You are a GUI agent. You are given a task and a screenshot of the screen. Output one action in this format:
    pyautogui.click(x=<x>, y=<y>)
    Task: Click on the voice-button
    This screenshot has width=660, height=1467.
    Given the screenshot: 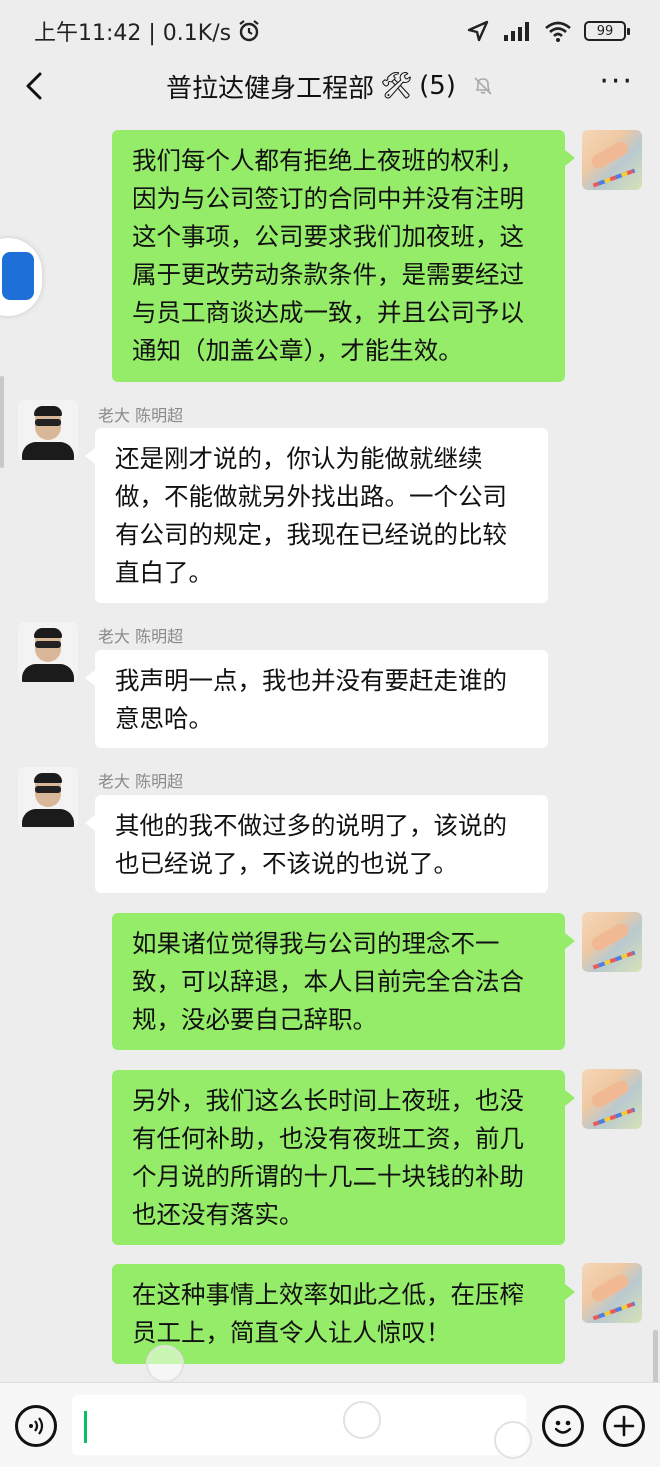 What is the action you would take?
    pyautogui.click(x=36, y=1426)
    